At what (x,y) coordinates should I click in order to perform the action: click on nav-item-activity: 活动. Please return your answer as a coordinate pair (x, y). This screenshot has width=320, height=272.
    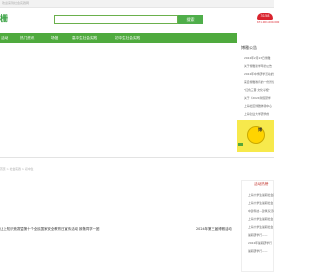
    Looking at the image, I should click on (4, 38).